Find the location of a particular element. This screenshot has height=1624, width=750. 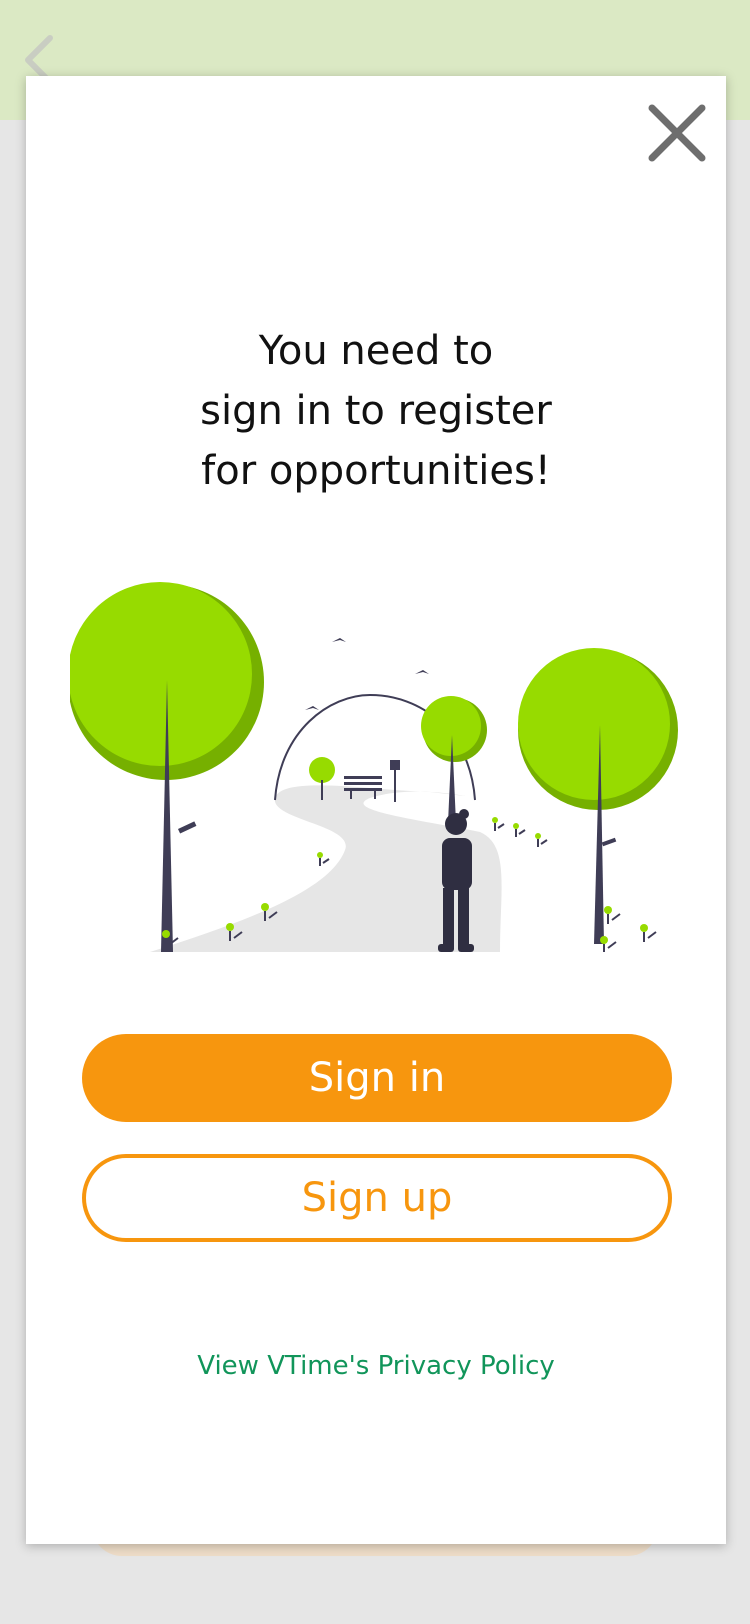

sign-in-button: Sign in is located at coordinates (377, 1078).